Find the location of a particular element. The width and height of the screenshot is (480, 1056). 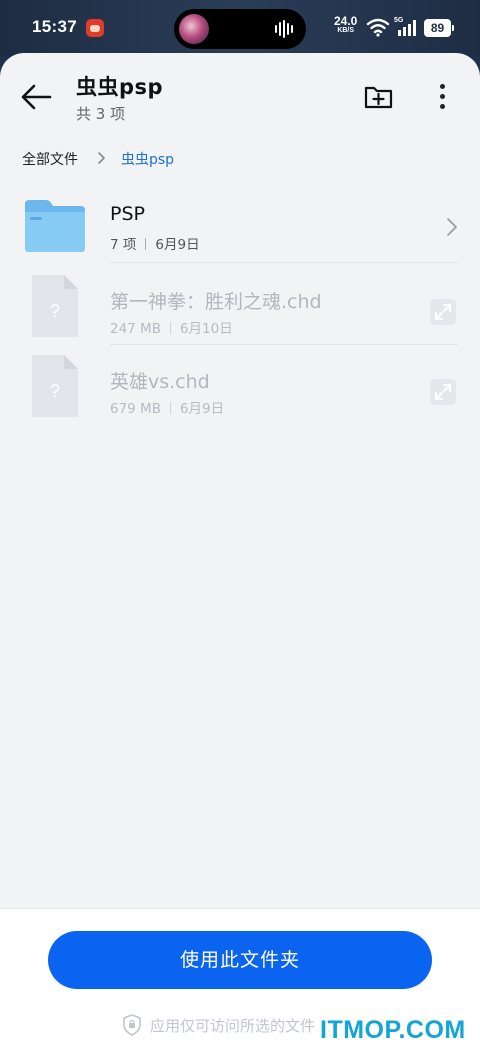

breadcrumb-current: 虫虫psp is located at coordinates (147, 159).